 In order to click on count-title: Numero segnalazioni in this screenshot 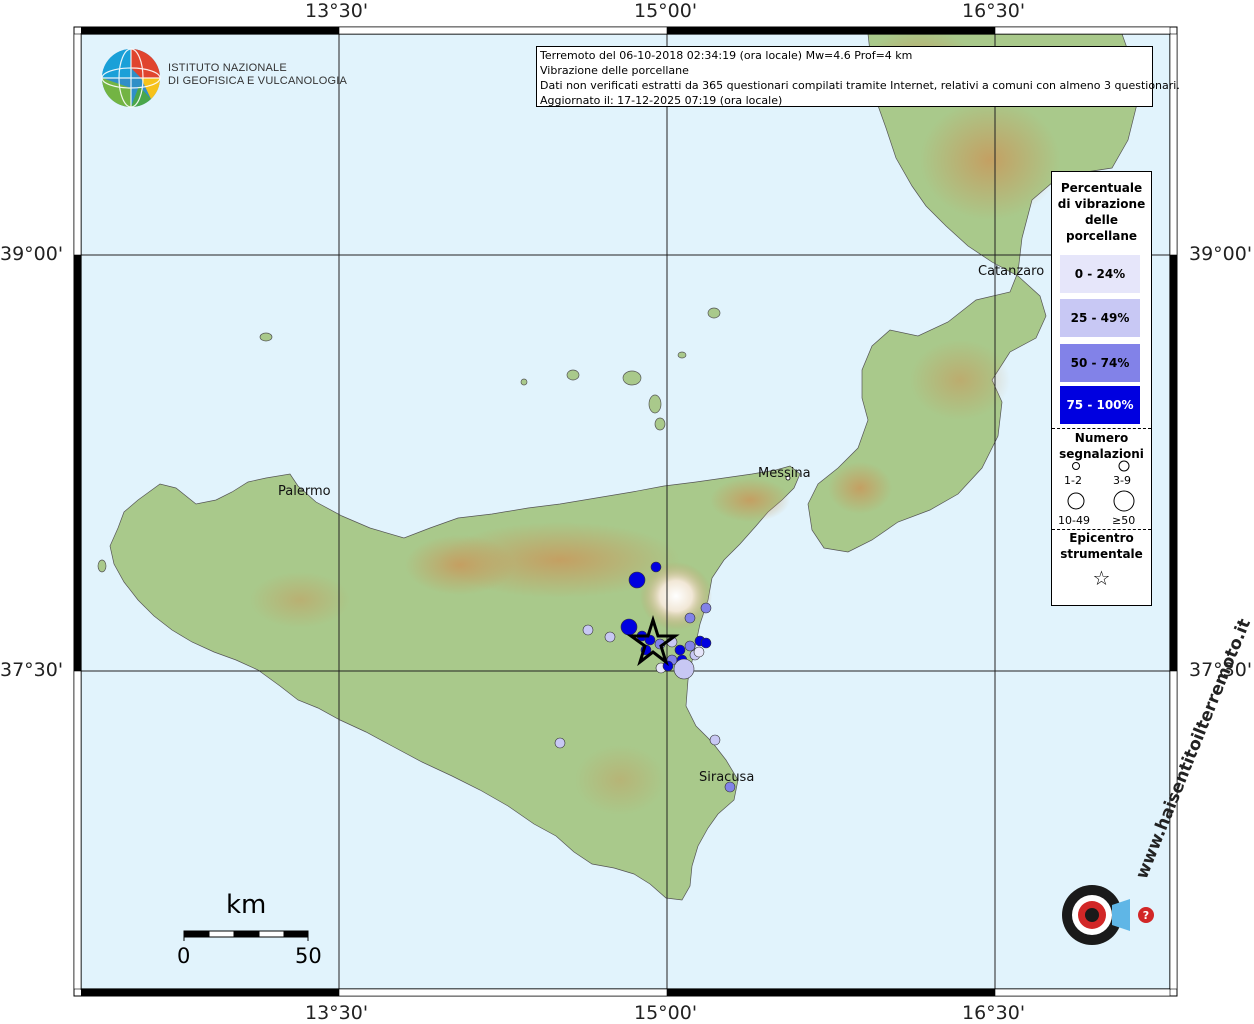, I will do `click(1101, 446)`.